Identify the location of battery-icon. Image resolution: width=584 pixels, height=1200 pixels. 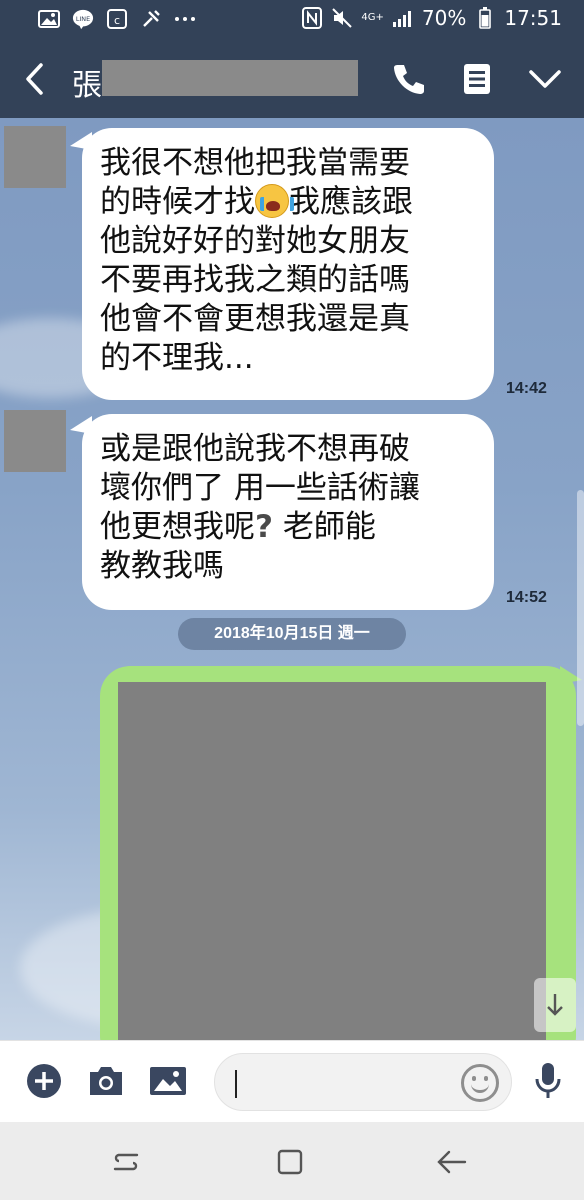
(485, 18).